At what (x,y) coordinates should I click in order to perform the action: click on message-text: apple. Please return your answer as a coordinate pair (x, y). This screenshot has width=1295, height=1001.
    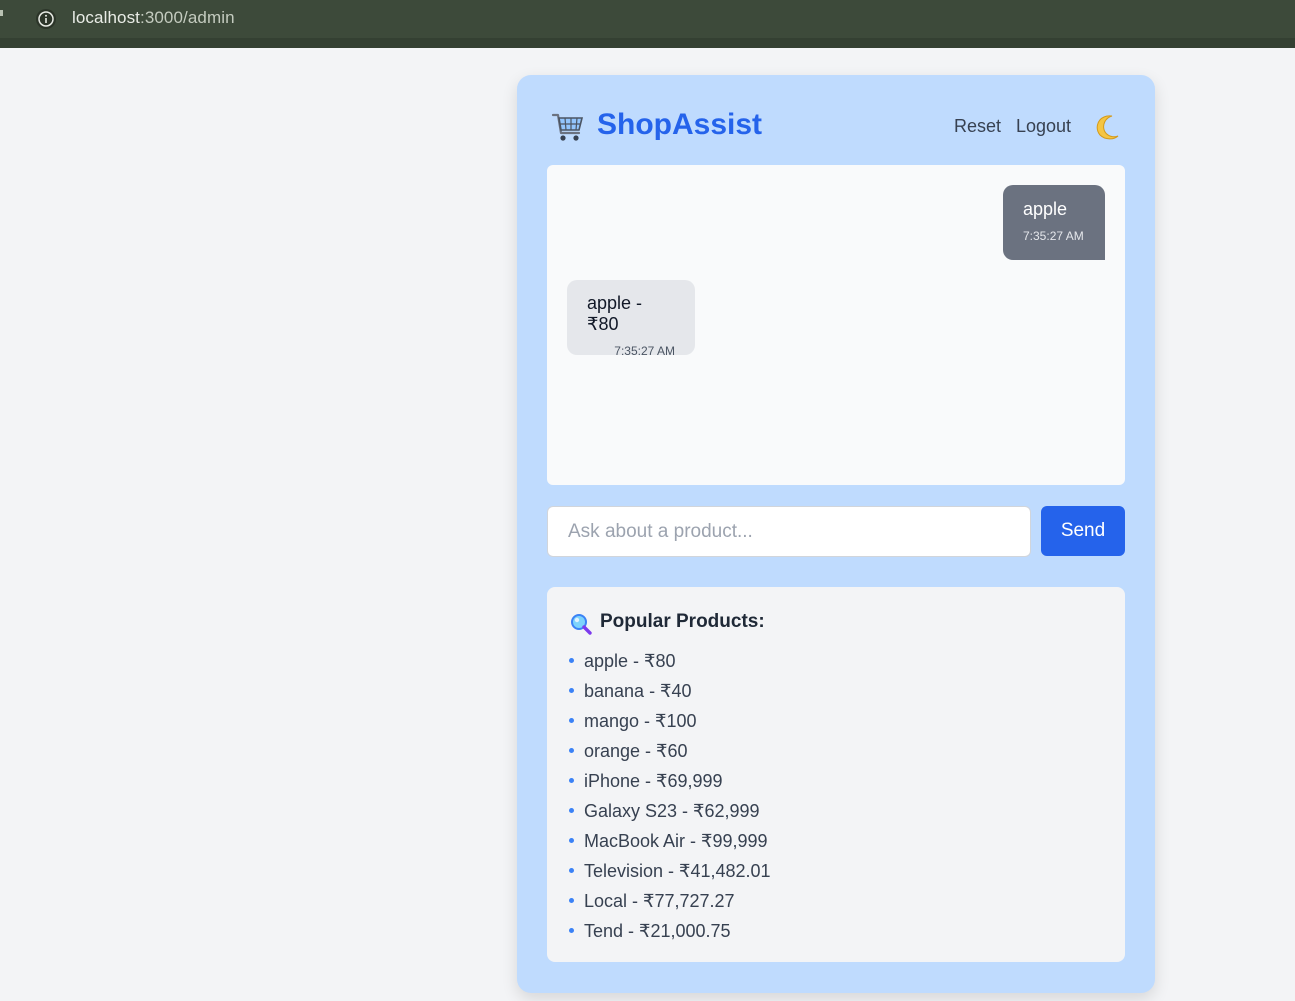
    Looking at the image, I should click on (1045, 209).